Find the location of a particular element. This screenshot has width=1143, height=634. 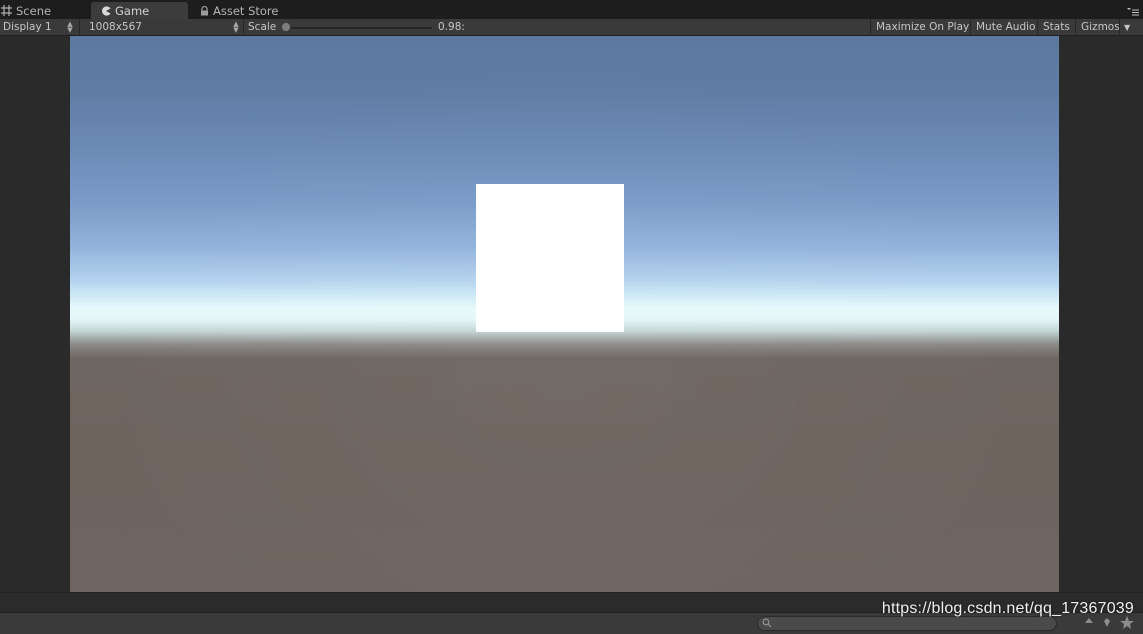

gizmos-button: Gizmos is located at coordinates (1100, 27).